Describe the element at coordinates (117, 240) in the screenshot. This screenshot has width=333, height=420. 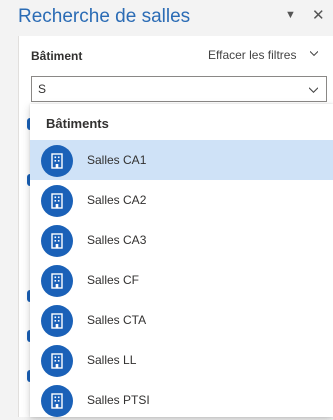
I see `list-item-label: Salles CA3` at that location.